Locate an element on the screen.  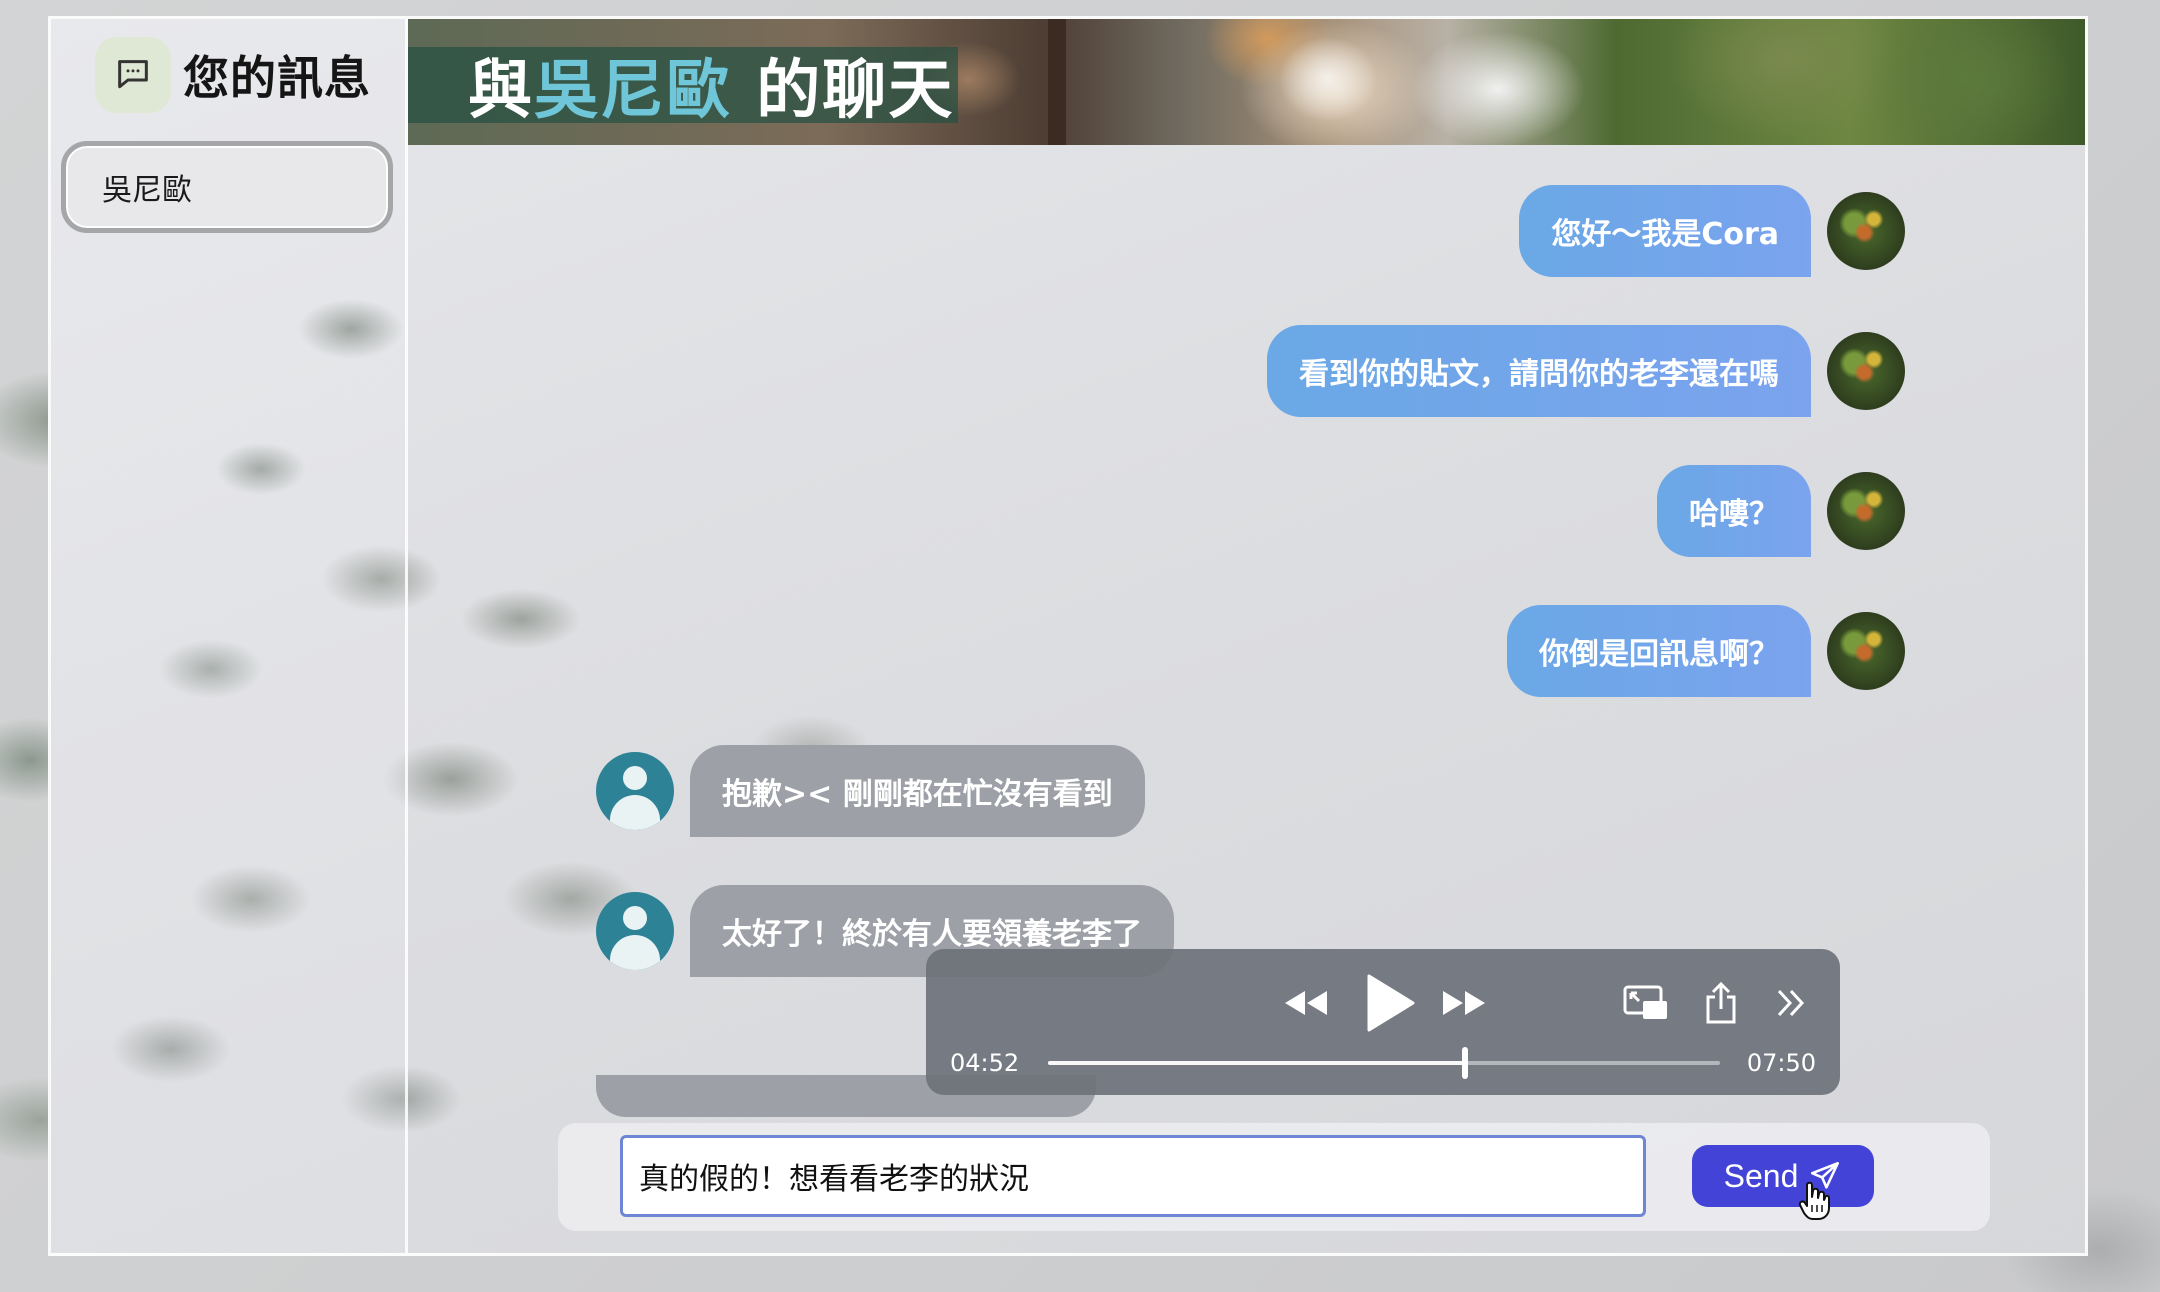
play-icon is located at coordinates (1391, 1003).